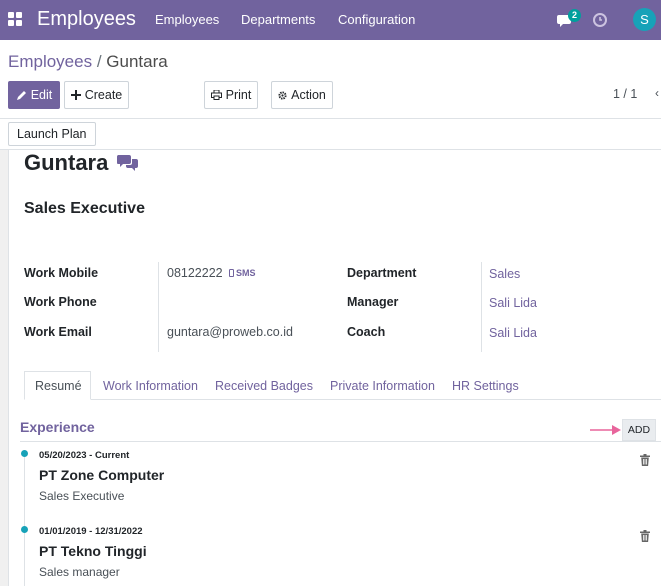 The height and width of the screenshot is (586, 661). Describe the element at coordinates (57, 427) in the screenshot. I see `experience-title: Experience` at that location.